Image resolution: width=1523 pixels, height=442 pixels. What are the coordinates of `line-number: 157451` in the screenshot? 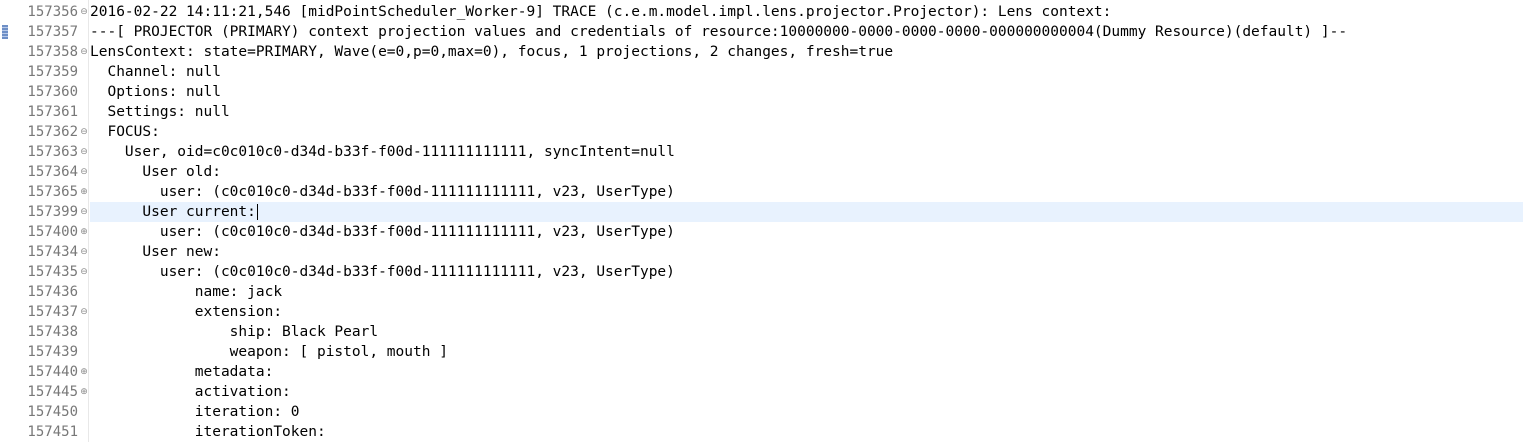 It's located at (52, 432).